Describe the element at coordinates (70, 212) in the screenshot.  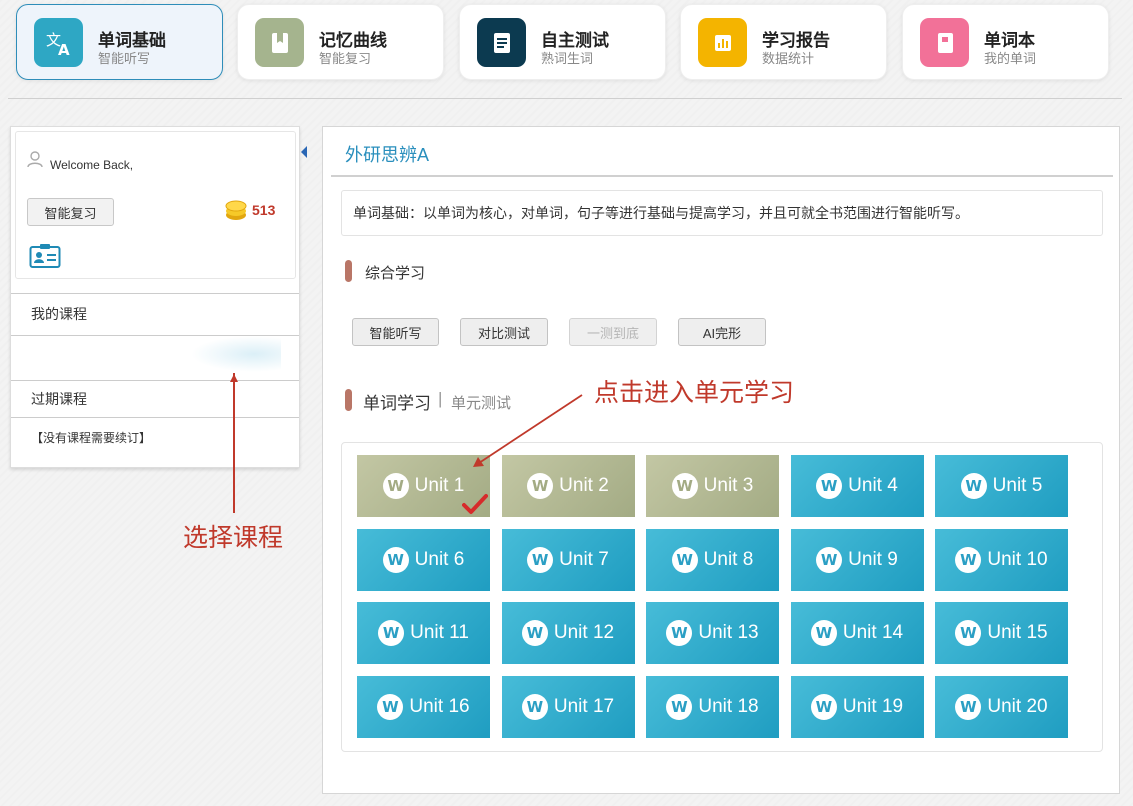
I see `smart-review-button: 智能复习` at that location.